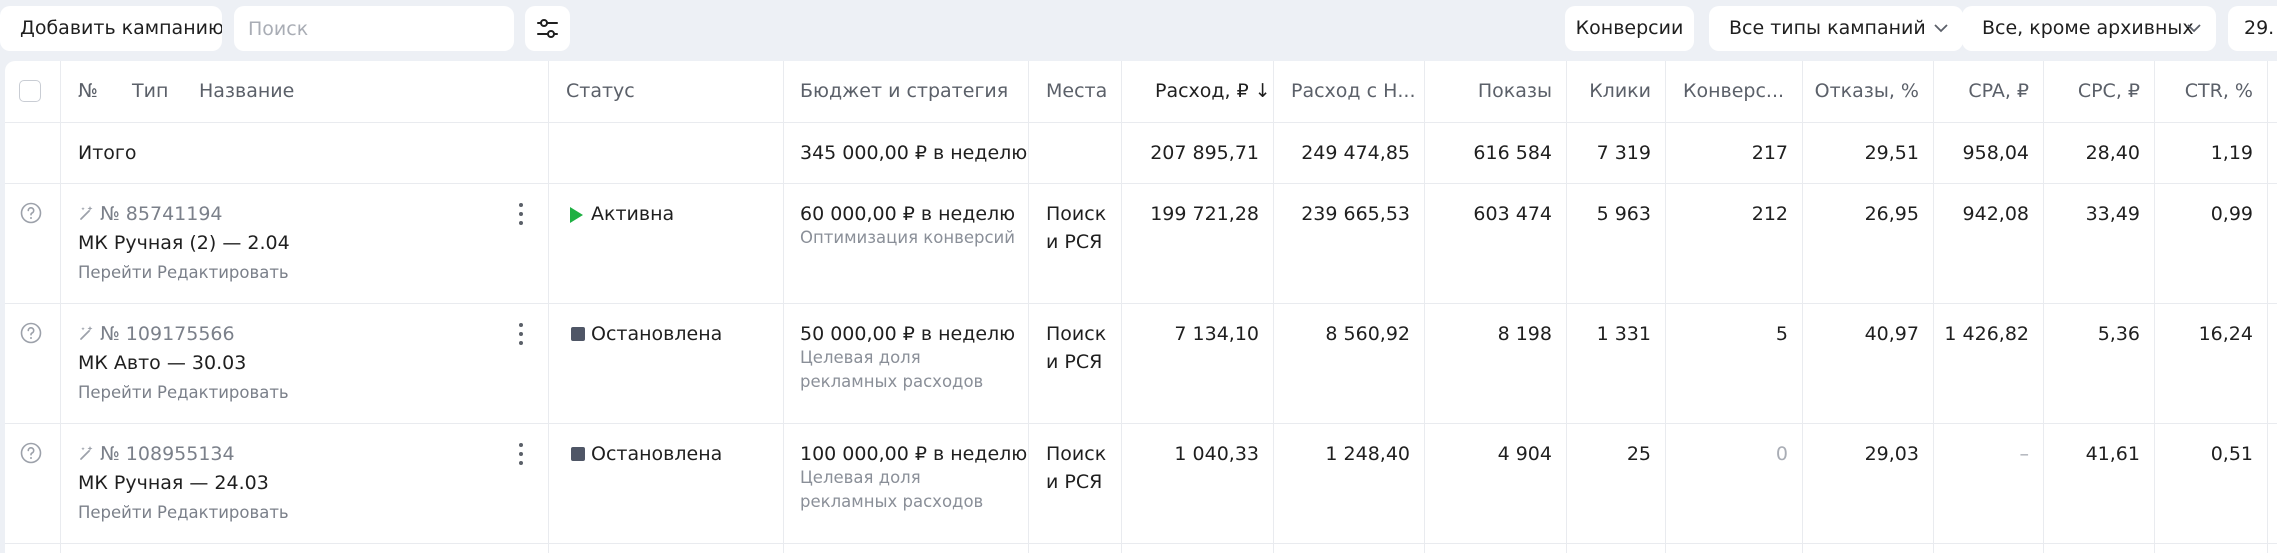 This screenshot has height=553, width=2277. What do you see at coordinates (1367, 454) in the screenshot?
I see `campaign-spend-vat: 1 248,40` at bounding box center [1367, 454].